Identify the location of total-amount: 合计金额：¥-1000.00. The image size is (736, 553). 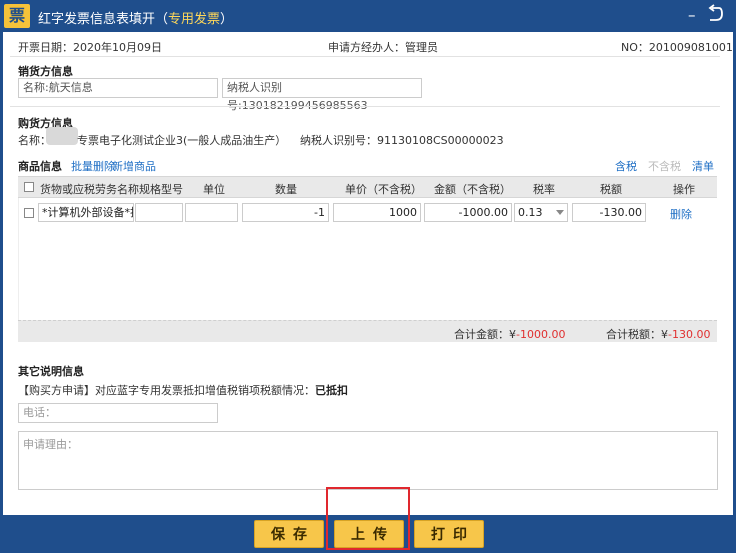
(509, 334).